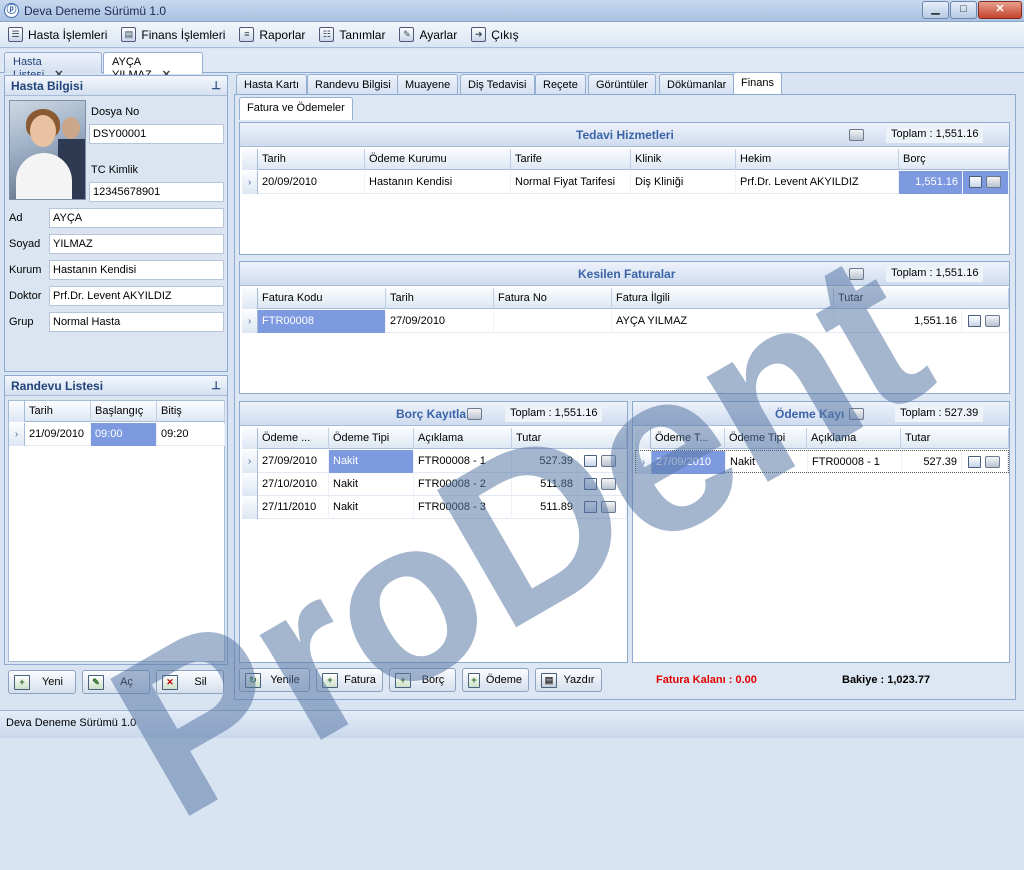  Describe the element at coordinates (622, 84) in the screenshot. I see `tab-goruntuler: Görüntüler` at that location.